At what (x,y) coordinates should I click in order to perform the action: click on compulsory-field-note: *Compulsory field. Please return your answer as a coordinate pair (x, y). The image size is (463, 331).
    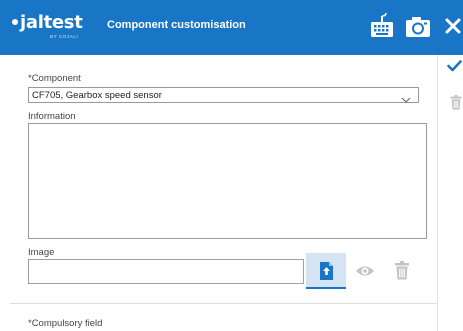
    Looking at the image, I should click on (65, 323).